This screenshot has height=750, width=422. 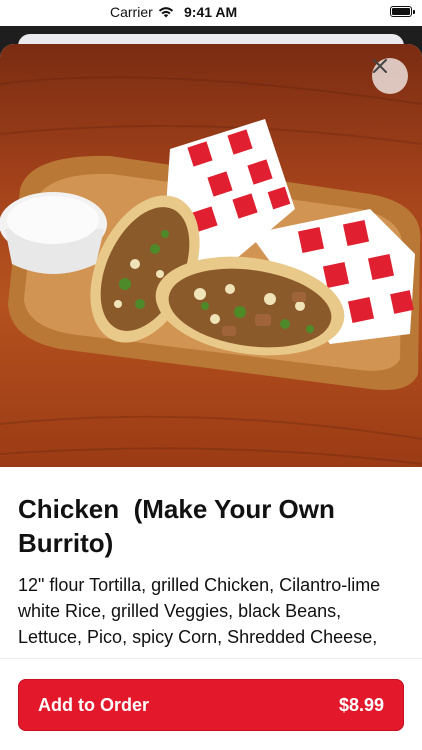 I want to click on clock: 9:41 AM, so click(x=211, y=12).